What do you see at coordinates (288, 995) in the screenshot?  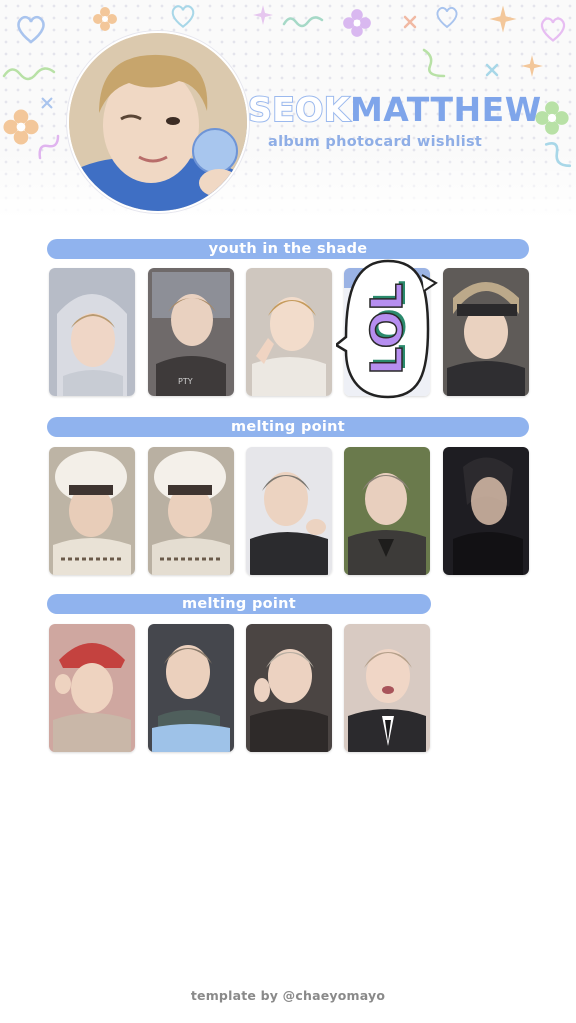 I see `template-credit: template by @chaeyomayo` at bounding box center [288, 995].